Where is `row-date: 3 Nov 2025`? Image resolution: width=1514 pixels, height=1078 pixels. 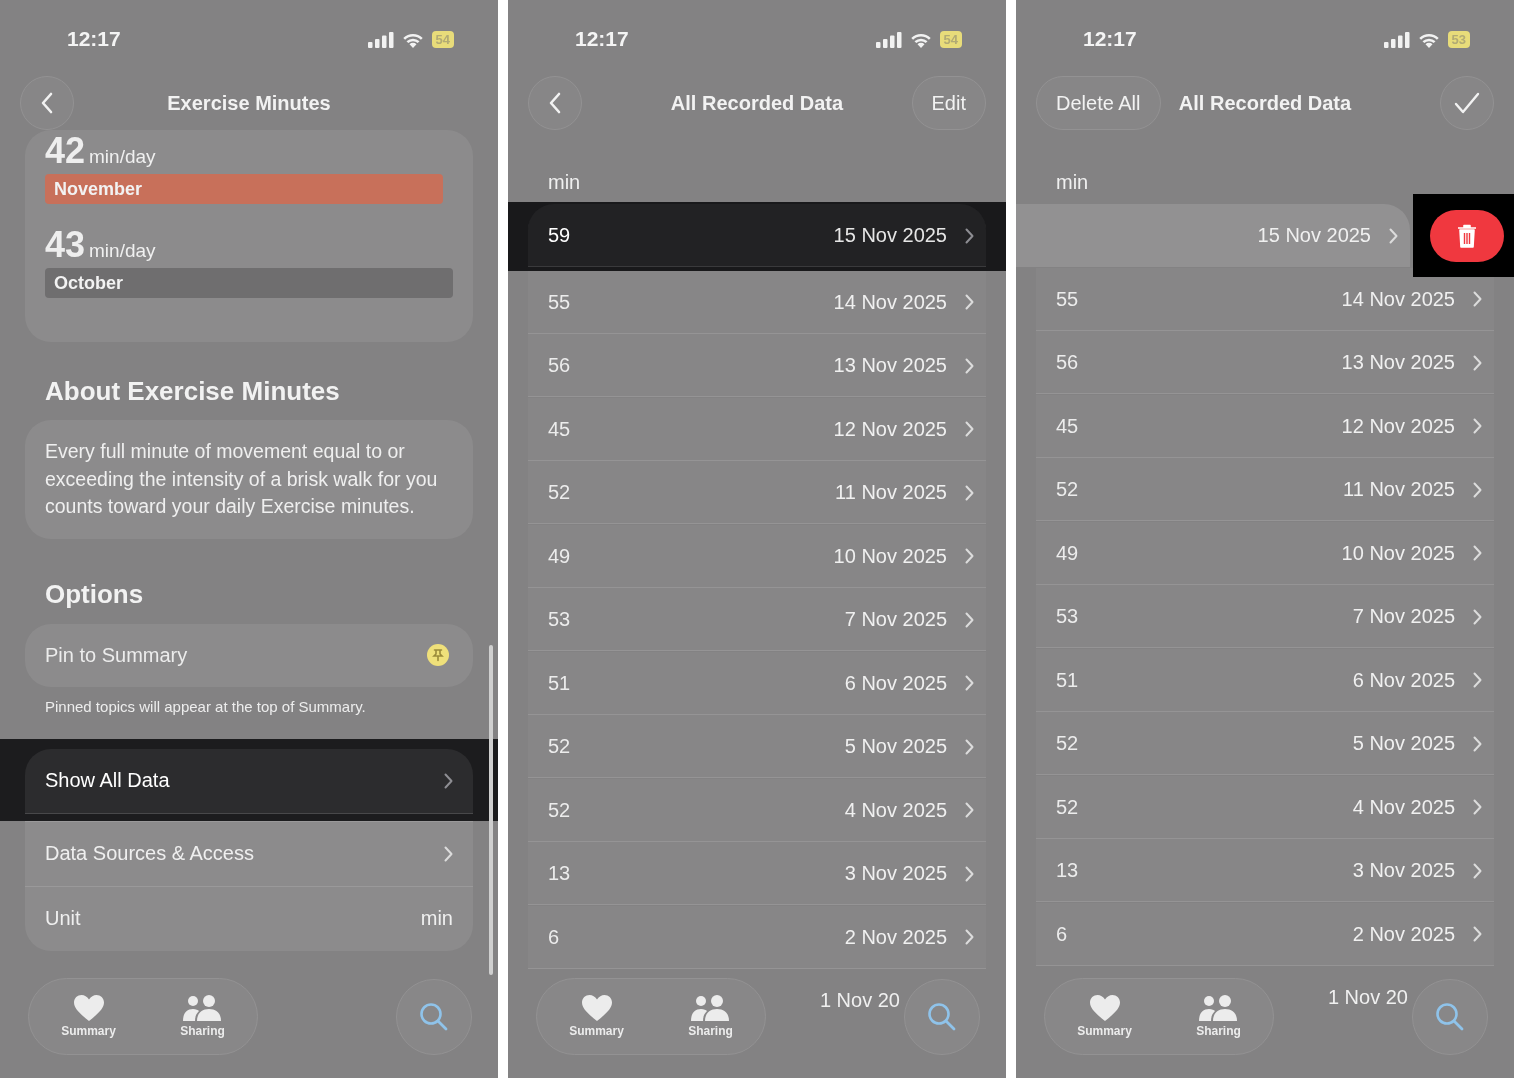 row-date: 3 Nov 2025 is located at coordinates (1403, 870).